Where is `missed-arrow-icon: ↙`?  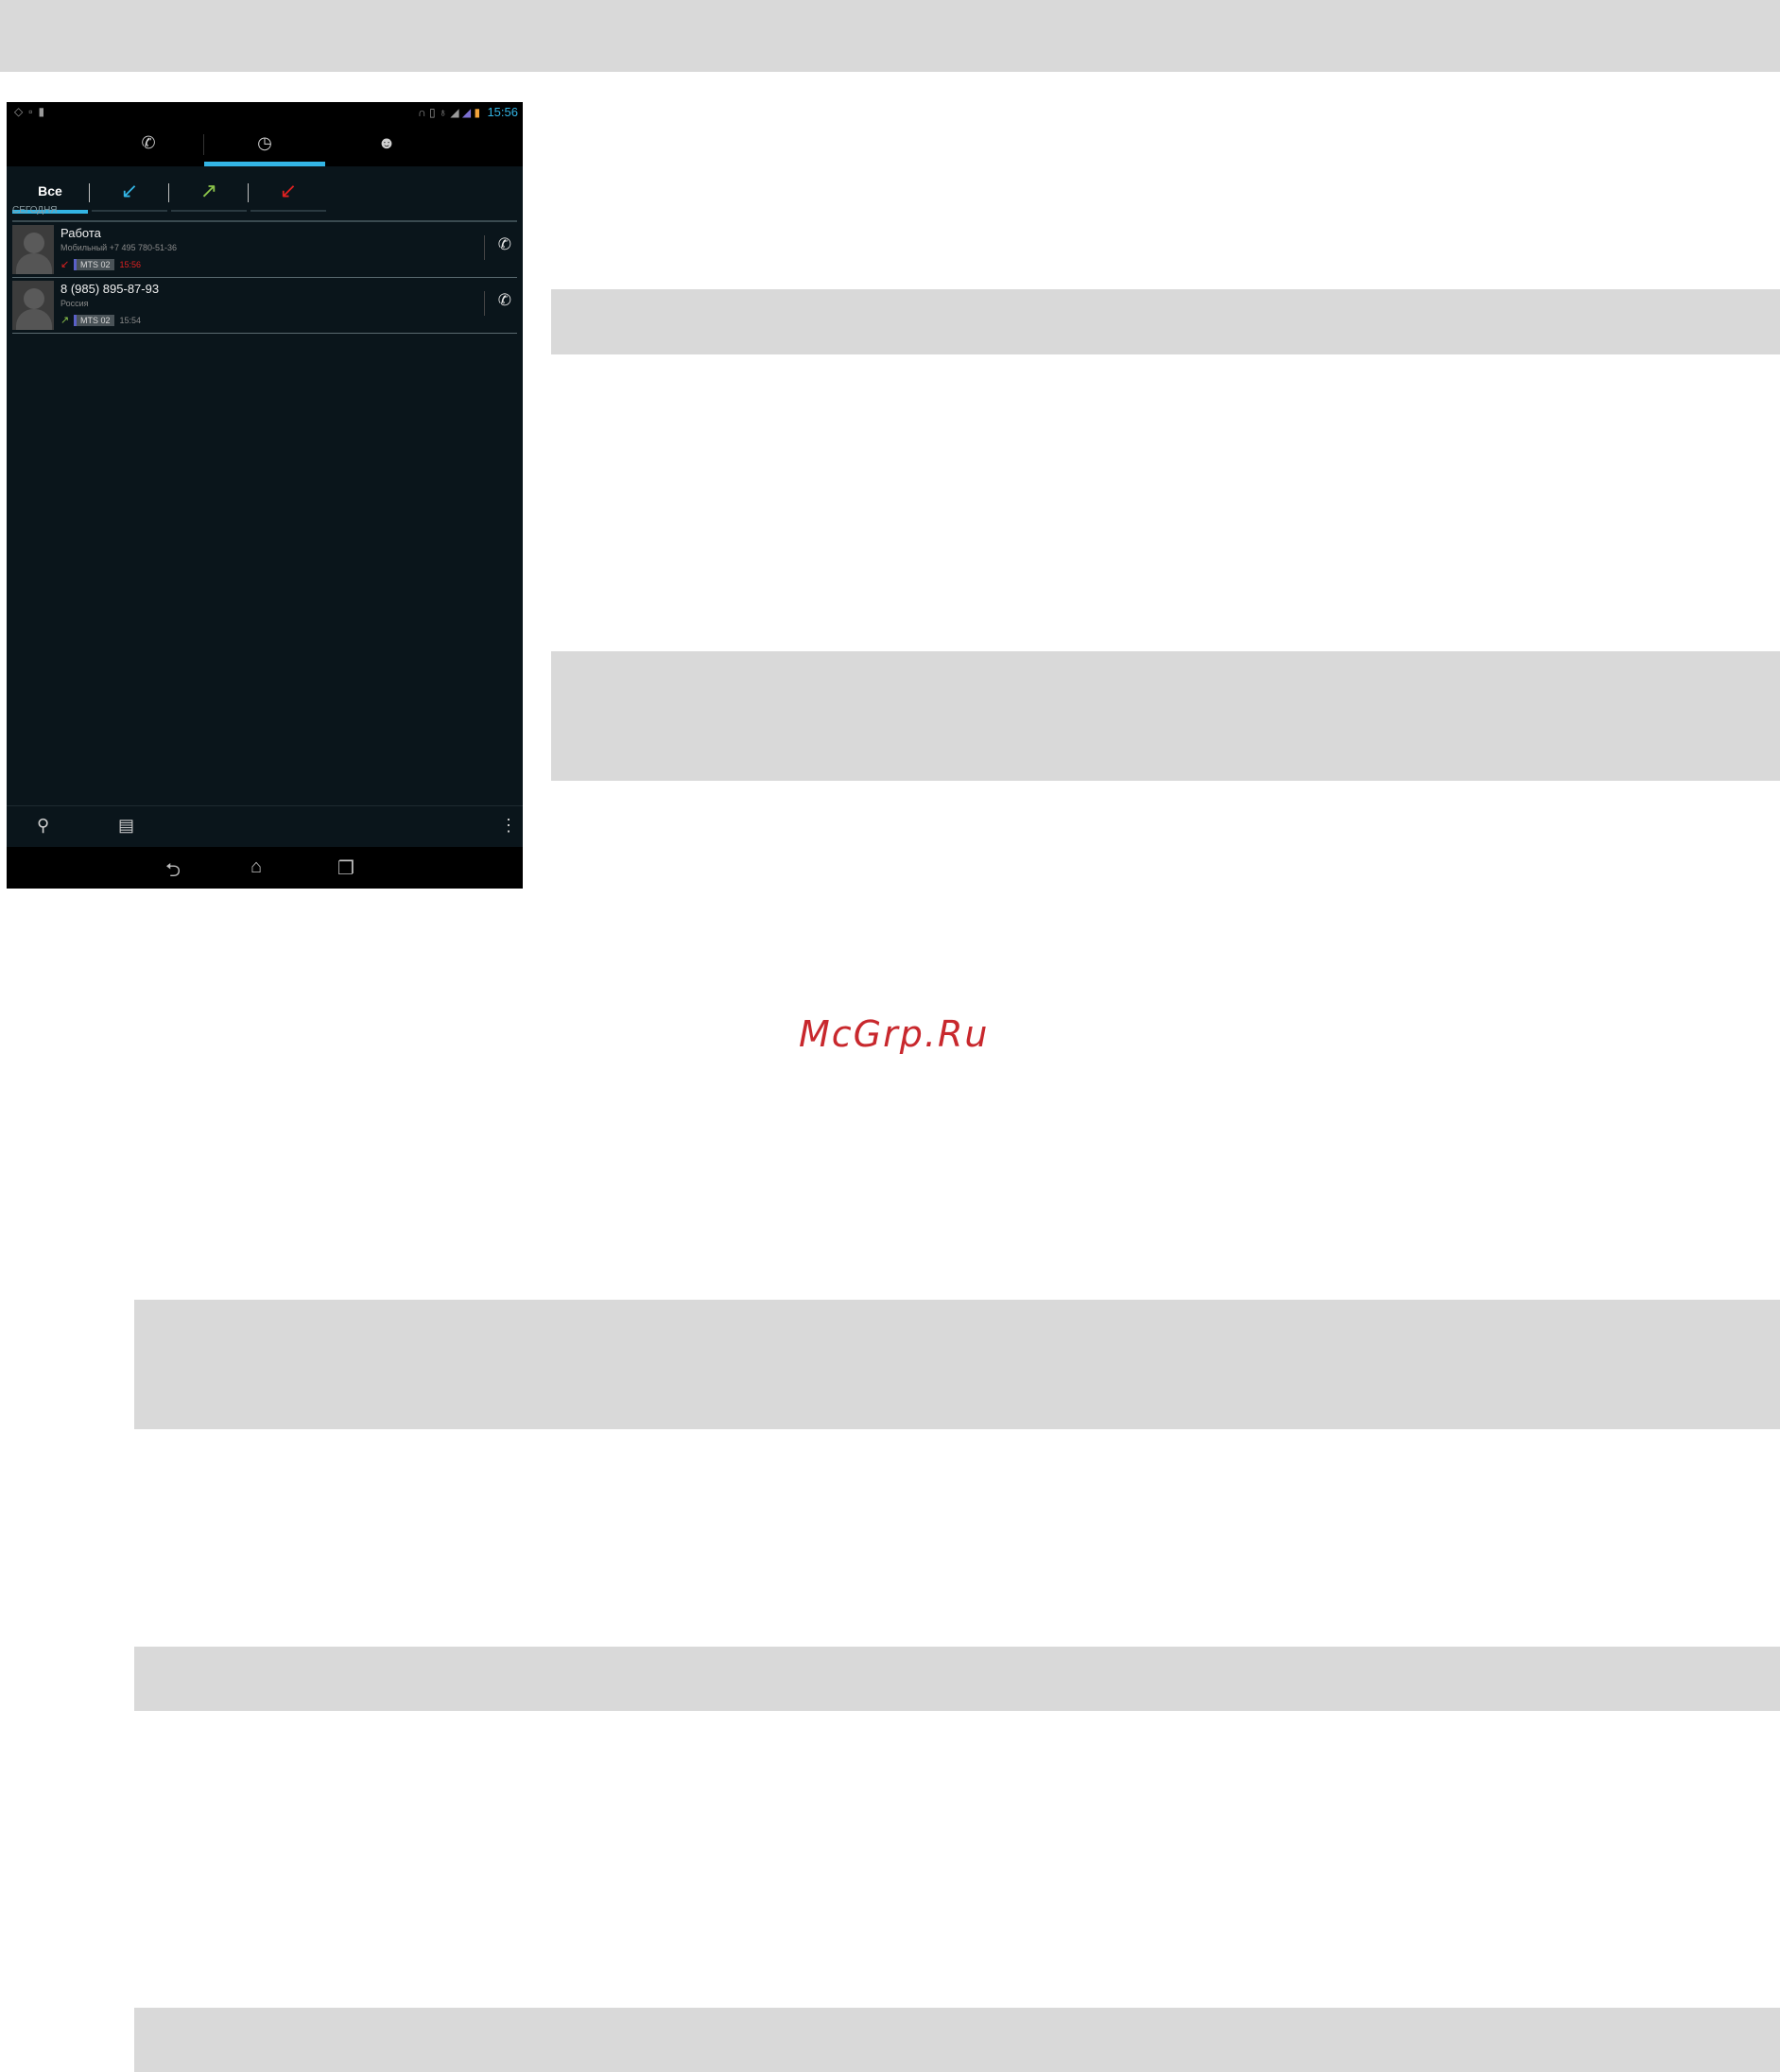
missed-arrow-icon: ↙ is located at coordinates (289, 191).